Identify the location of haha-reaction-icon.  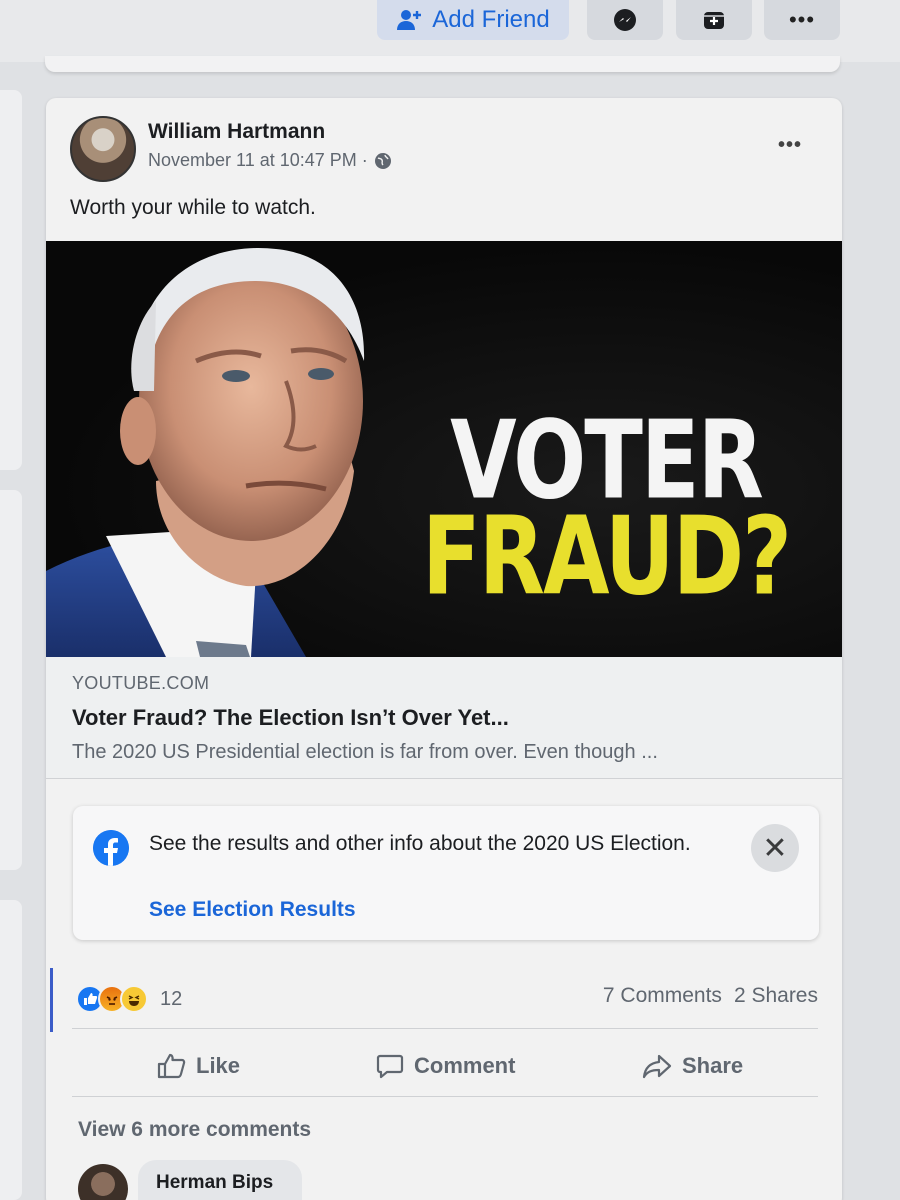
(134, 999).